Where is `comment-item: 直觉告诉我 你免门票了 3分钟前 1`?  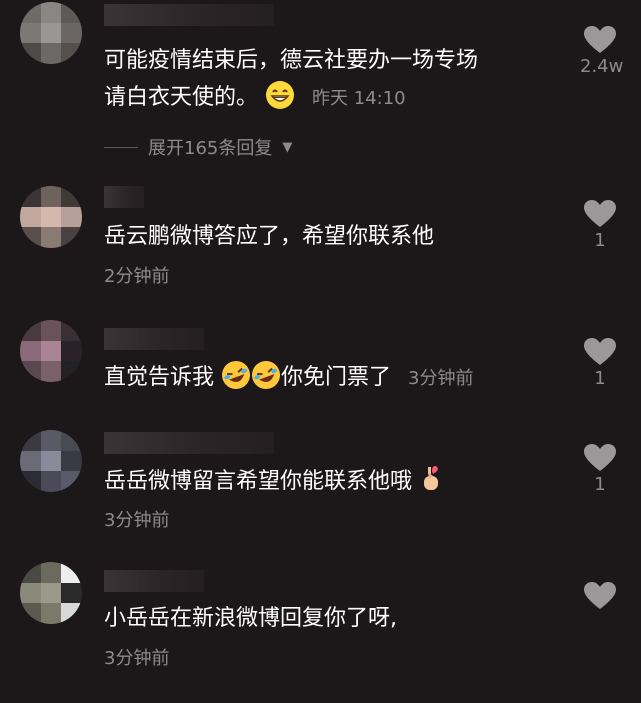
comment-item: 直觉告诉我 你免门票了 3分钟前 1 is located at coordinates (320, 368).